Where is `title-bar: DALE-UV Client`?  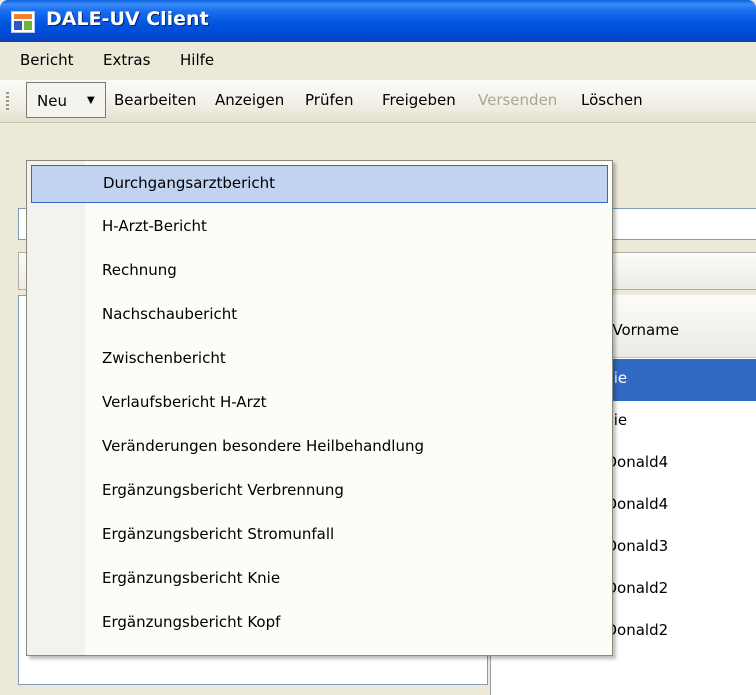 title-bar: DALE-UV Client is located at coordinates (378, 21).